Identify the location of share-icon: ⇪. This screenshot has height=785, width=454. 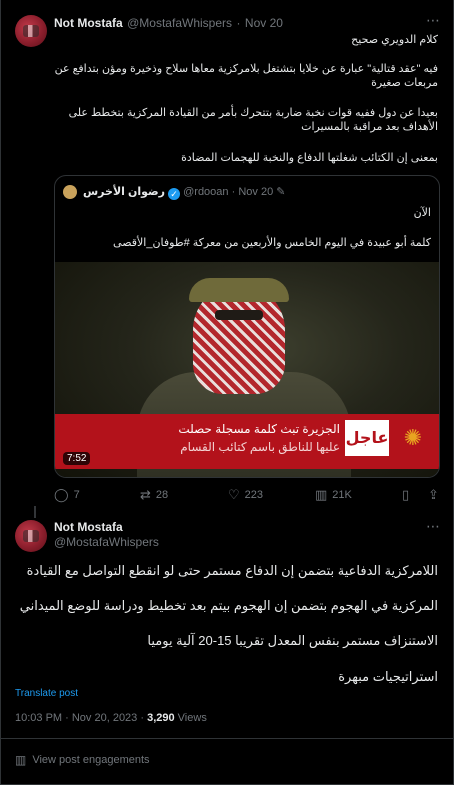
(433, 494).